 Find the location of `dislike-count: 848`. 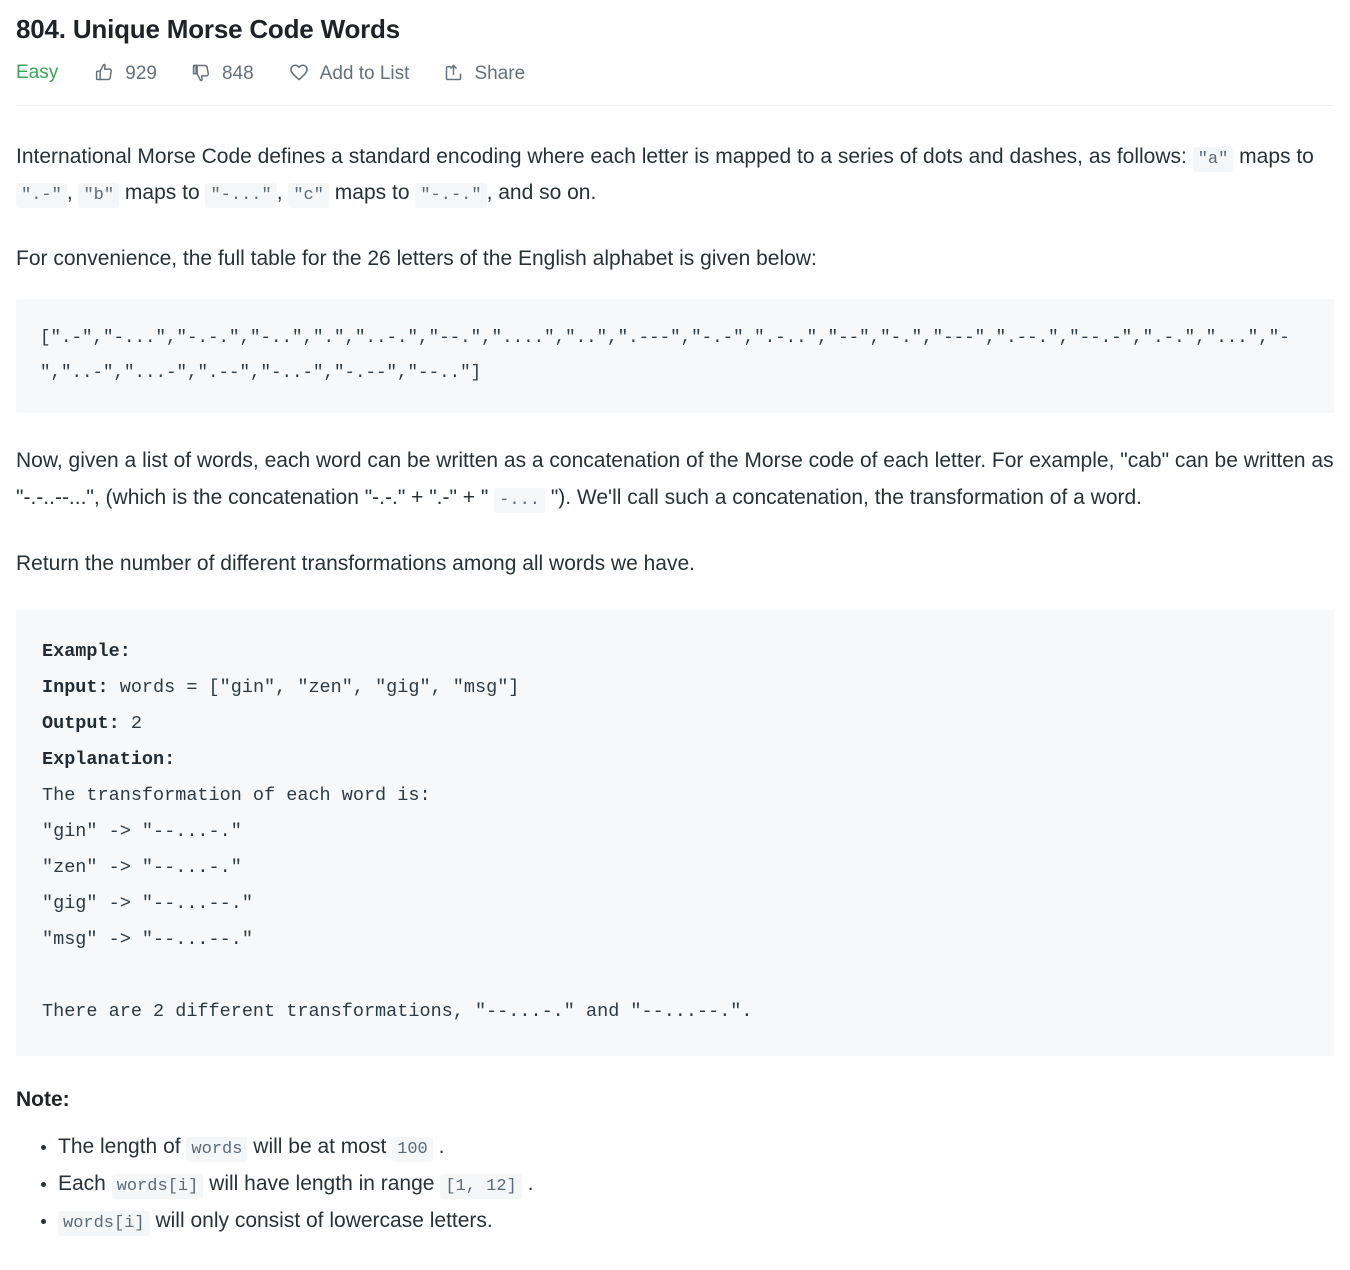

dislike-count: 848 is located at coordinates (237, 73).